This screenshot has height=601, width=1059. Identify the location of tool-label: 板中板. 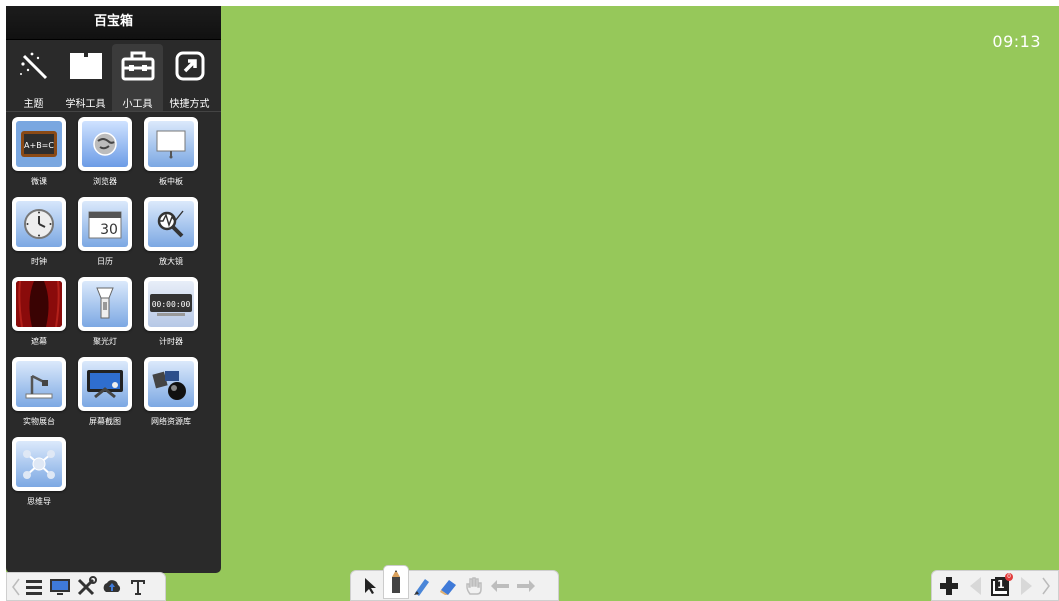
(171, 181).